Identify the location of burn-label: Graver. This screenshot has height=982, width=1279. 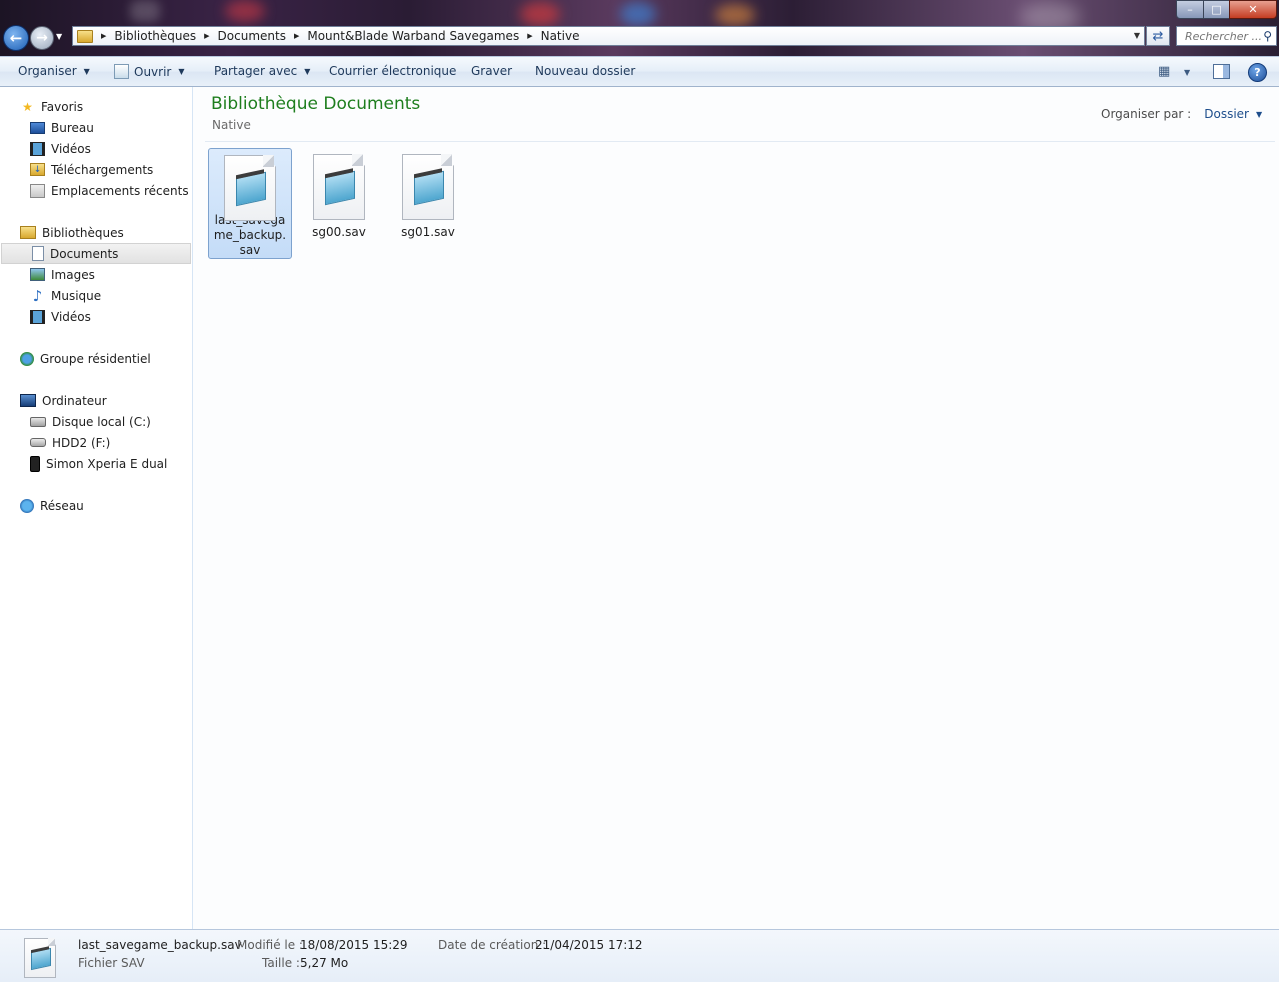
(492, 71).